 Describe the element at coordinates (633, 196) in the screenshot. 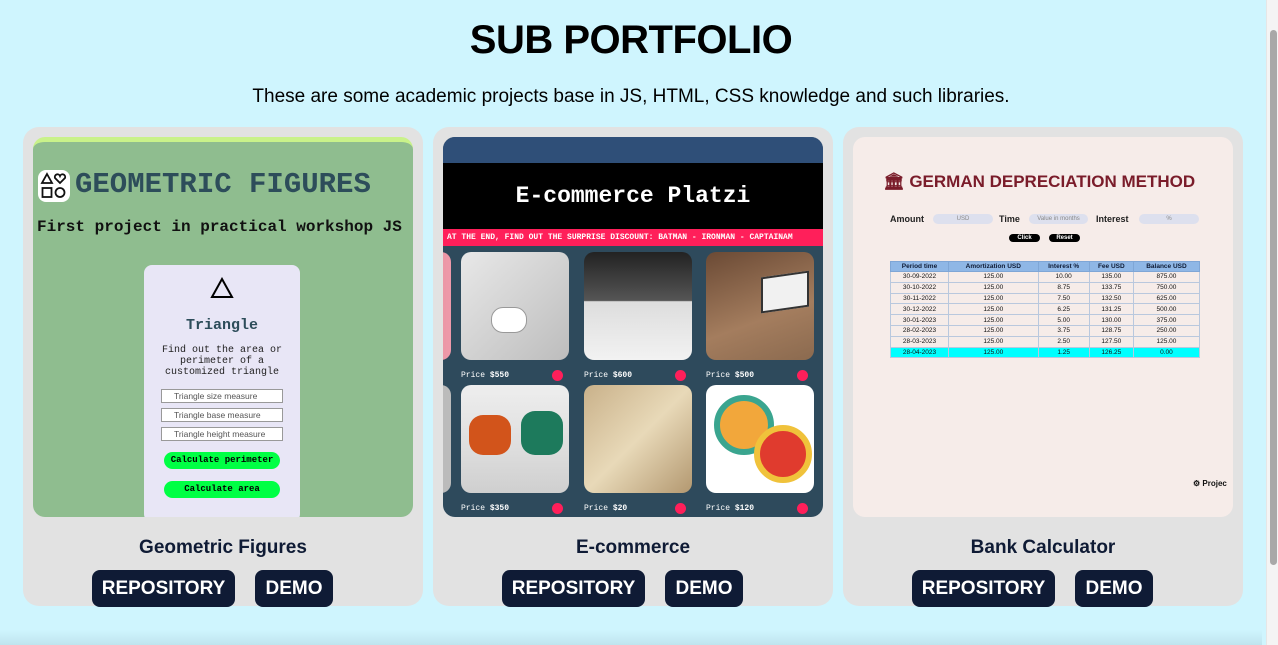

I see `preview-heading: E-commerce Platzi` at that location.